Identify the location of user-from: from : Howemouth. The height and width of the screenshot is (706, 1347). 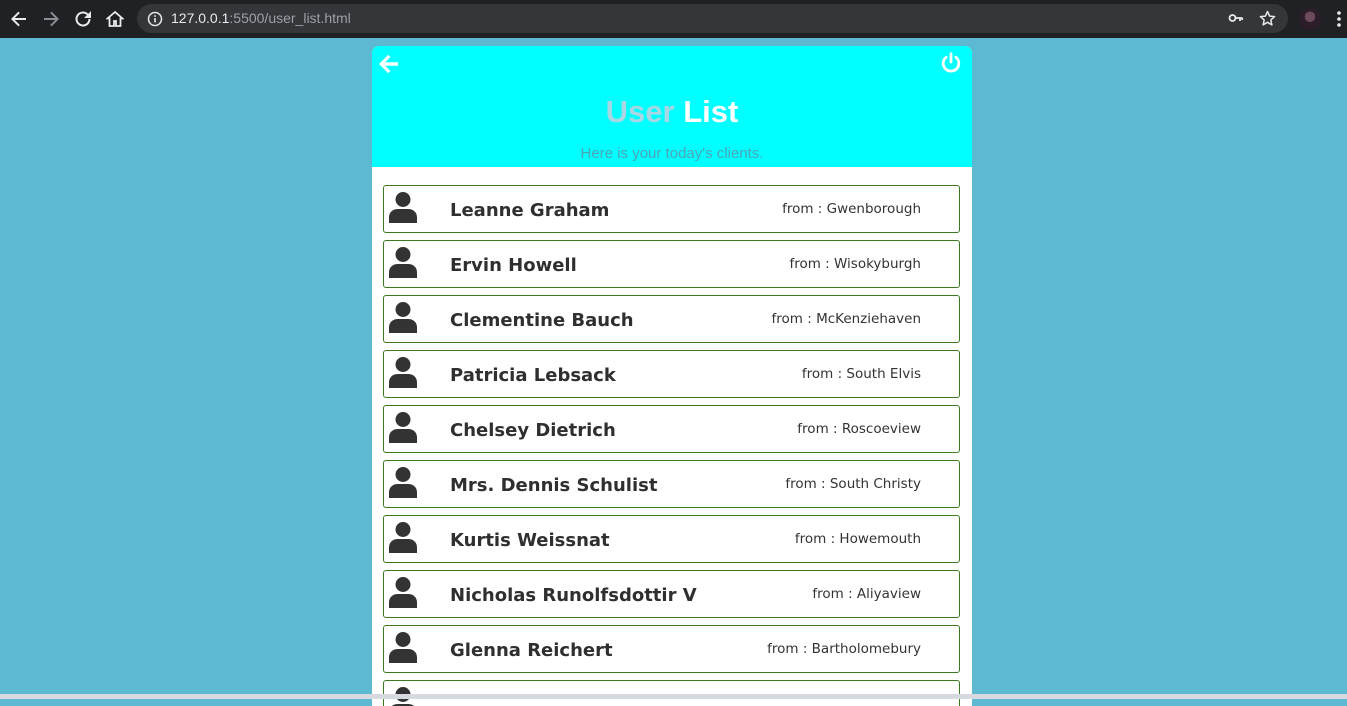
(857, 539).